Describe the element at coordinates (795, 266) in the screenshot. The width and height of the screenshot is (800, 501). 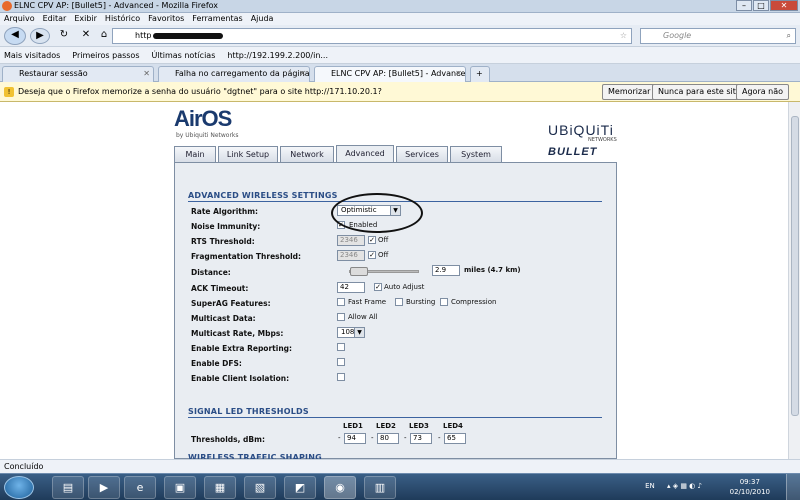
I see `scrollbar-thumb` at that location.